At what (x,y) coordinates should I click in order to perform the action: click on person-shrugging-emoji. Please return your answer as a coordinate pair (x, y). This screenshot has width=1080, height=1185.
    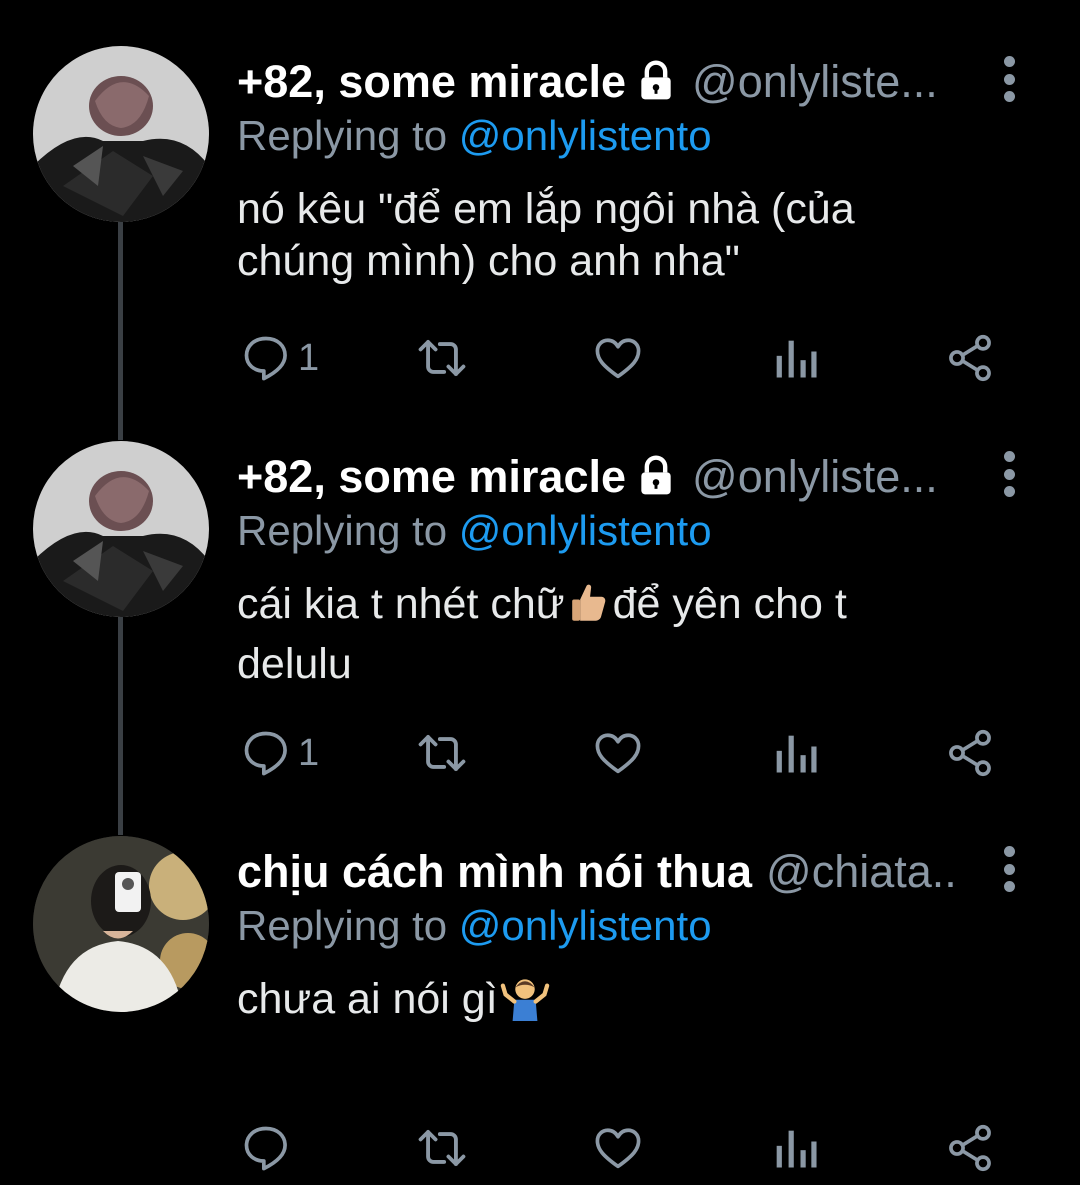
    Looking at the image, I should click on (525, 1004).